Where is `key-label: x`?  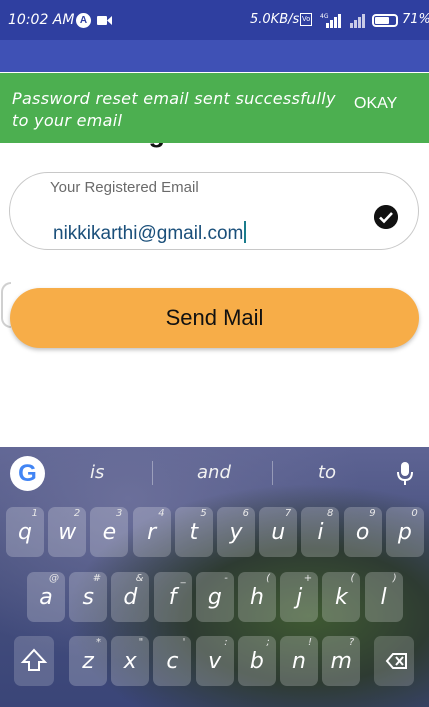
key-label: x is located at coordinates (130, 661).